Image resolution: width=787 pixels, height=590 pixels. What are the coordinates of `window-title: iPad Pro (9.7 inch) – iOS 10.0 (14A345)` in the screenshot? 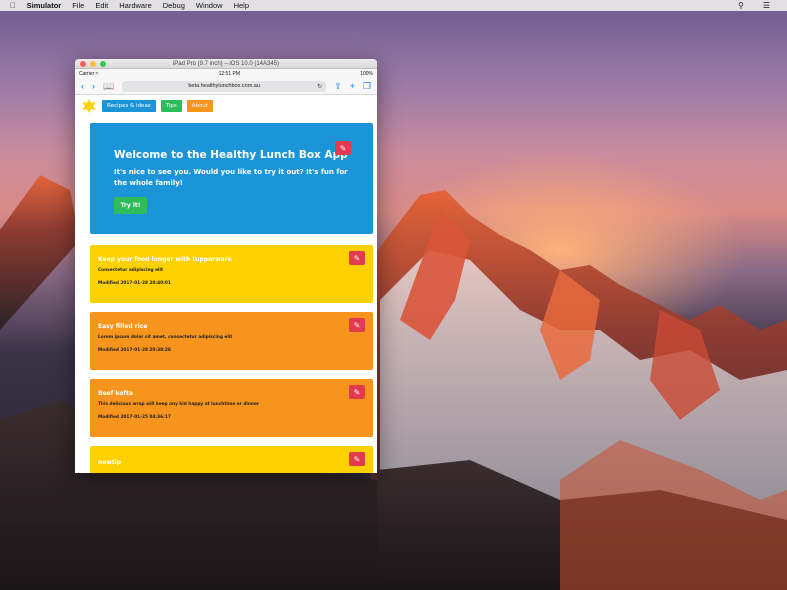 It's located at (226, 63).